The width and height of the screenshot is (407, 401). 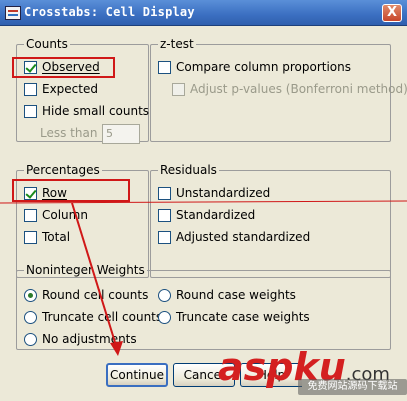 I want to click on truncate-cell-radio-icon, so click(x=30, y=317).